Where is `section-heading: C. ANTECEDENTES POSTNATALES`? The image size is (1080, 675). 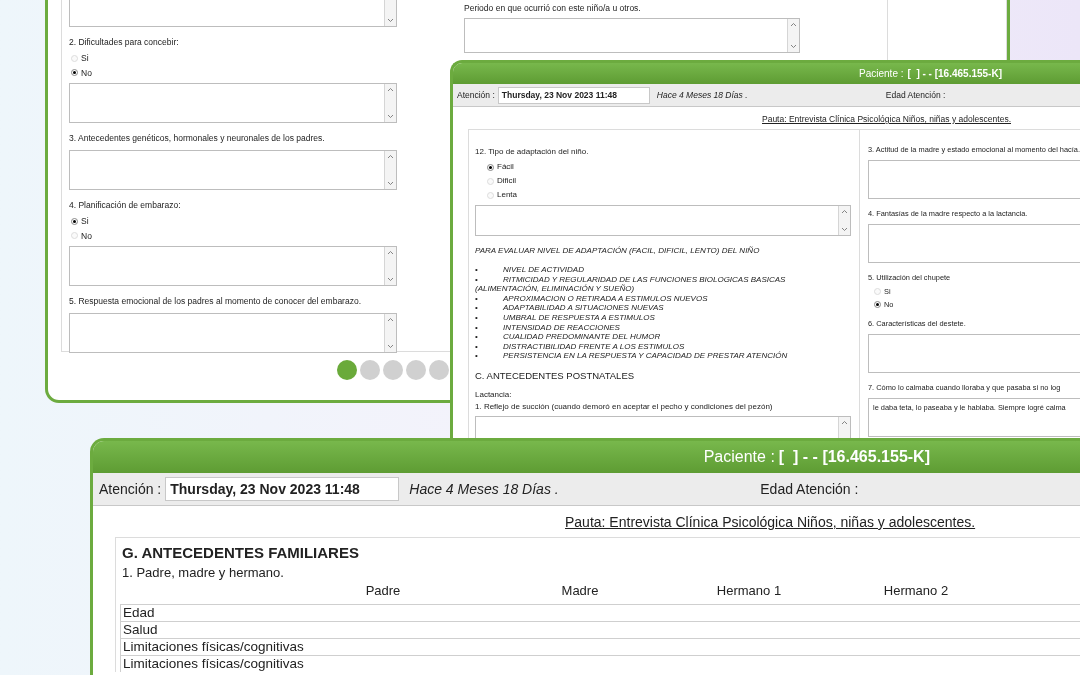
section-heading: C. ANTECEDENTES POSTNATALES is located at coordinates (555, 375).